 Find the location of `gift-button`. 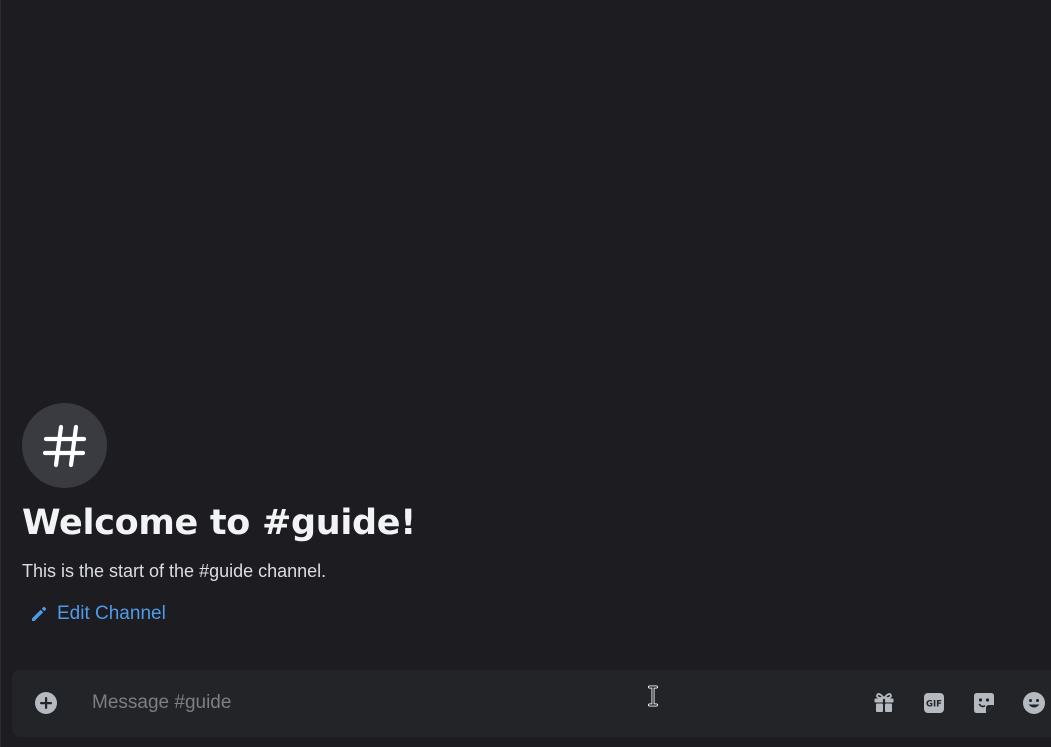

gift-button is located at coordinates (884, 703).